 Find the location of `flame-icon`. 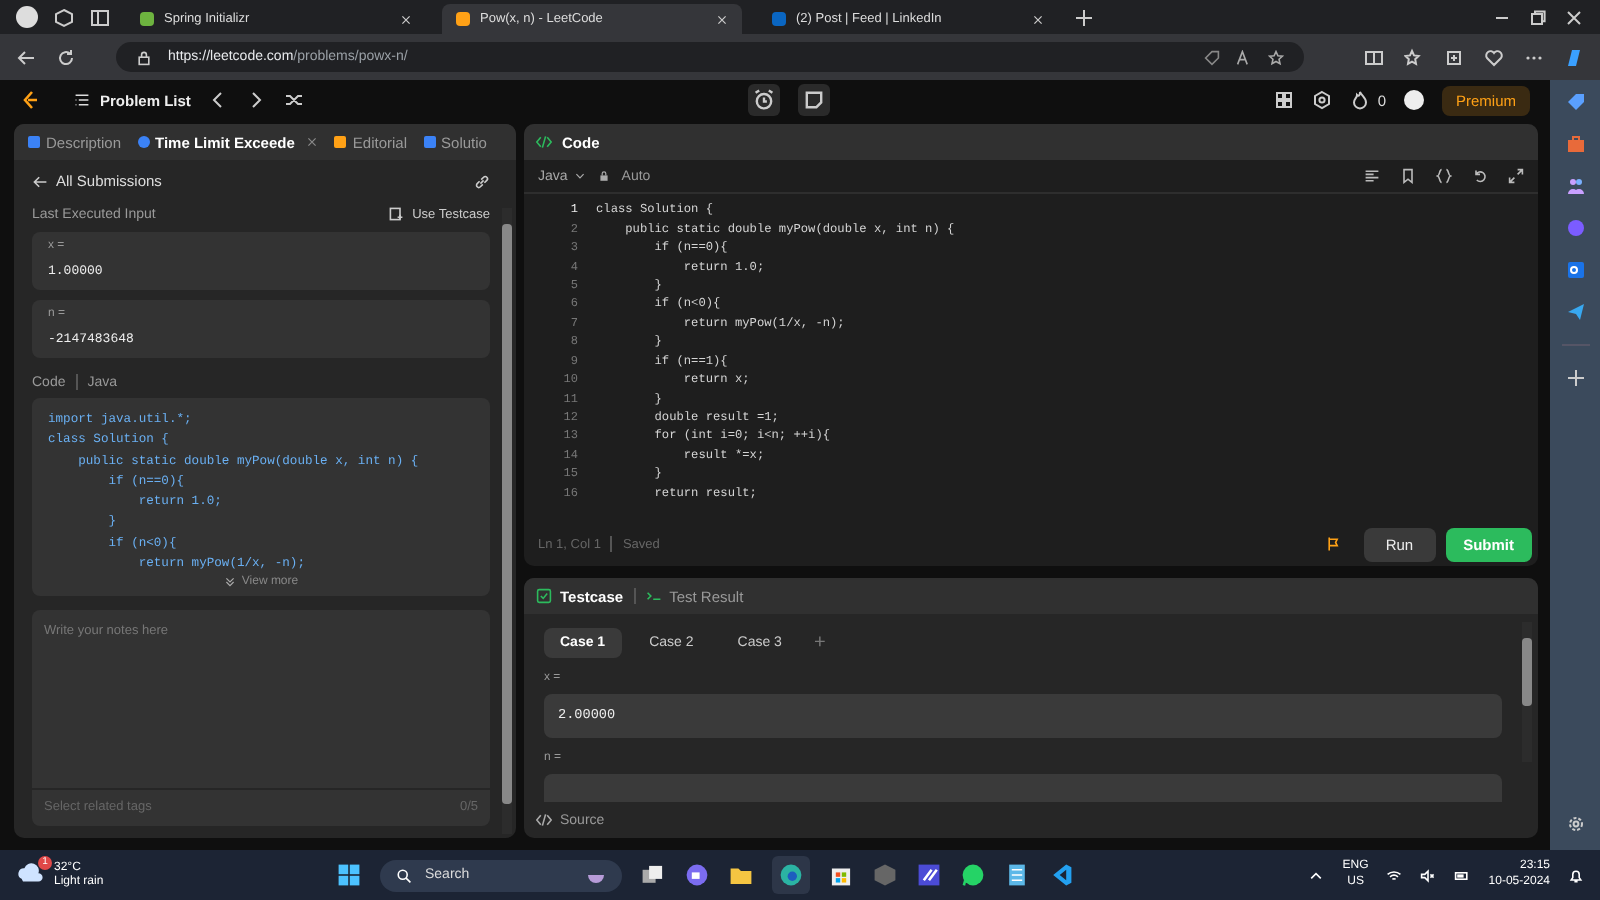

flame-icon is located at coordinates (1359, 100).